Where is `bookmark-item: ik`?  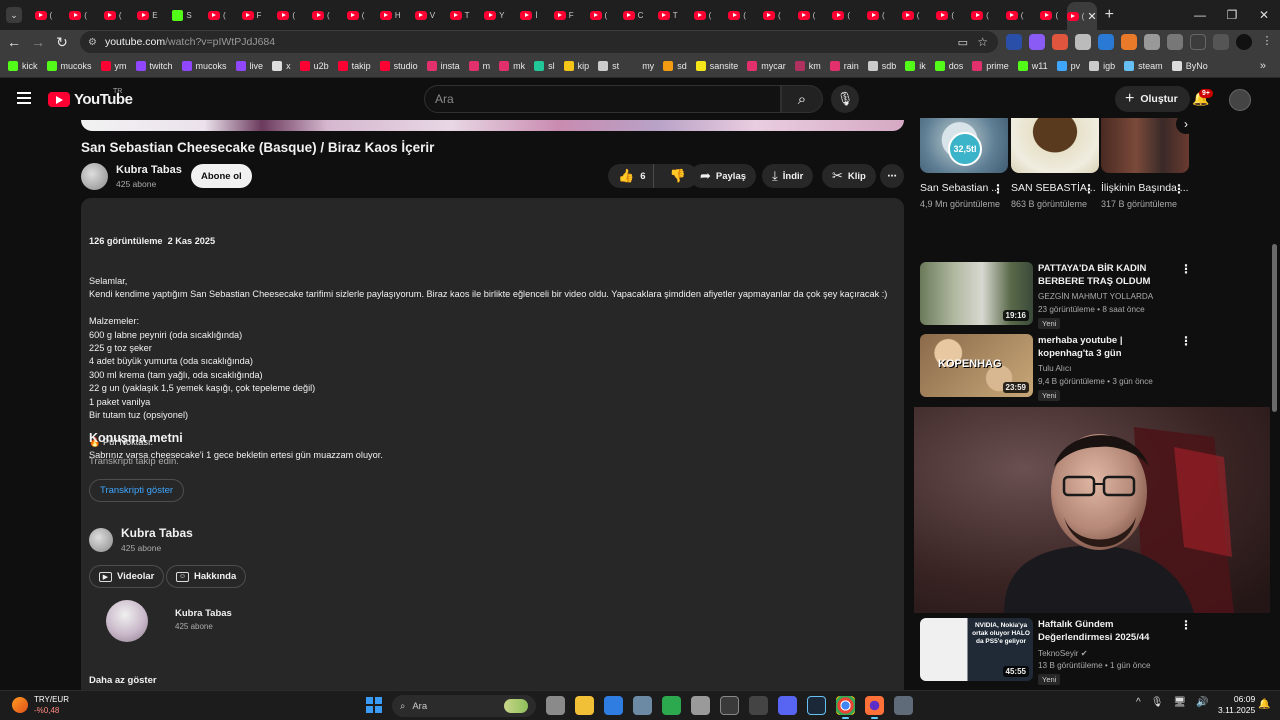 bookmark-item: ik is located at coordinates (915, 65).